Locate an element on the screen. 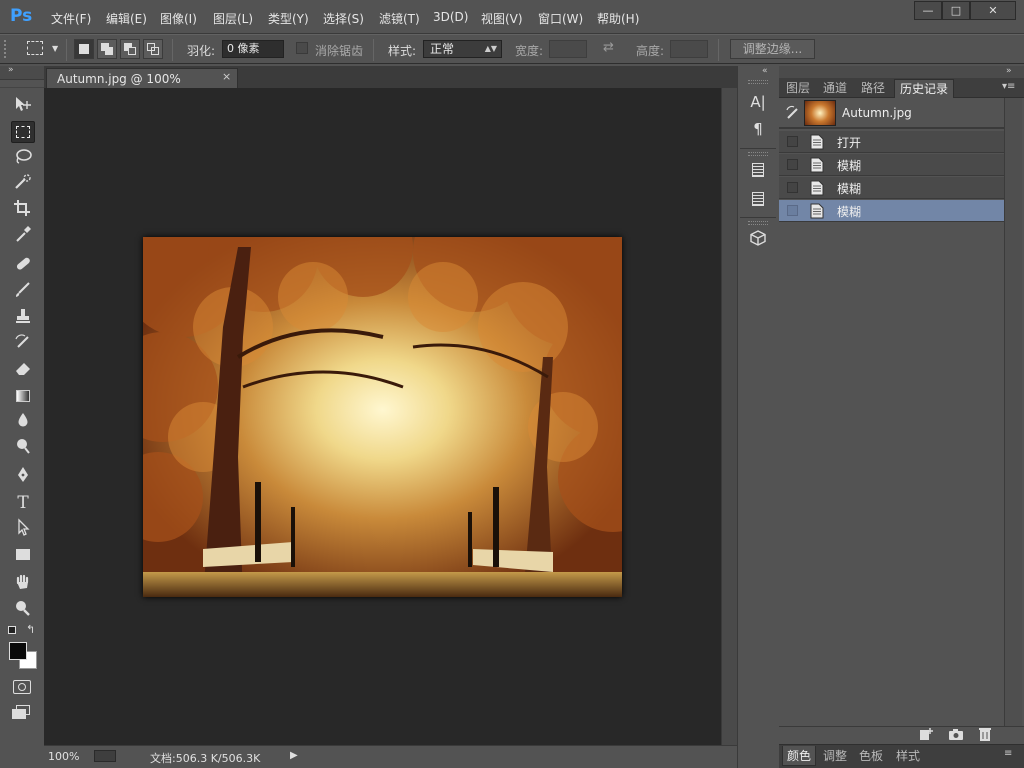 This screenshot has width=1024, height=768. dock-collapse-icon: « is located at coordinates (765, 71).